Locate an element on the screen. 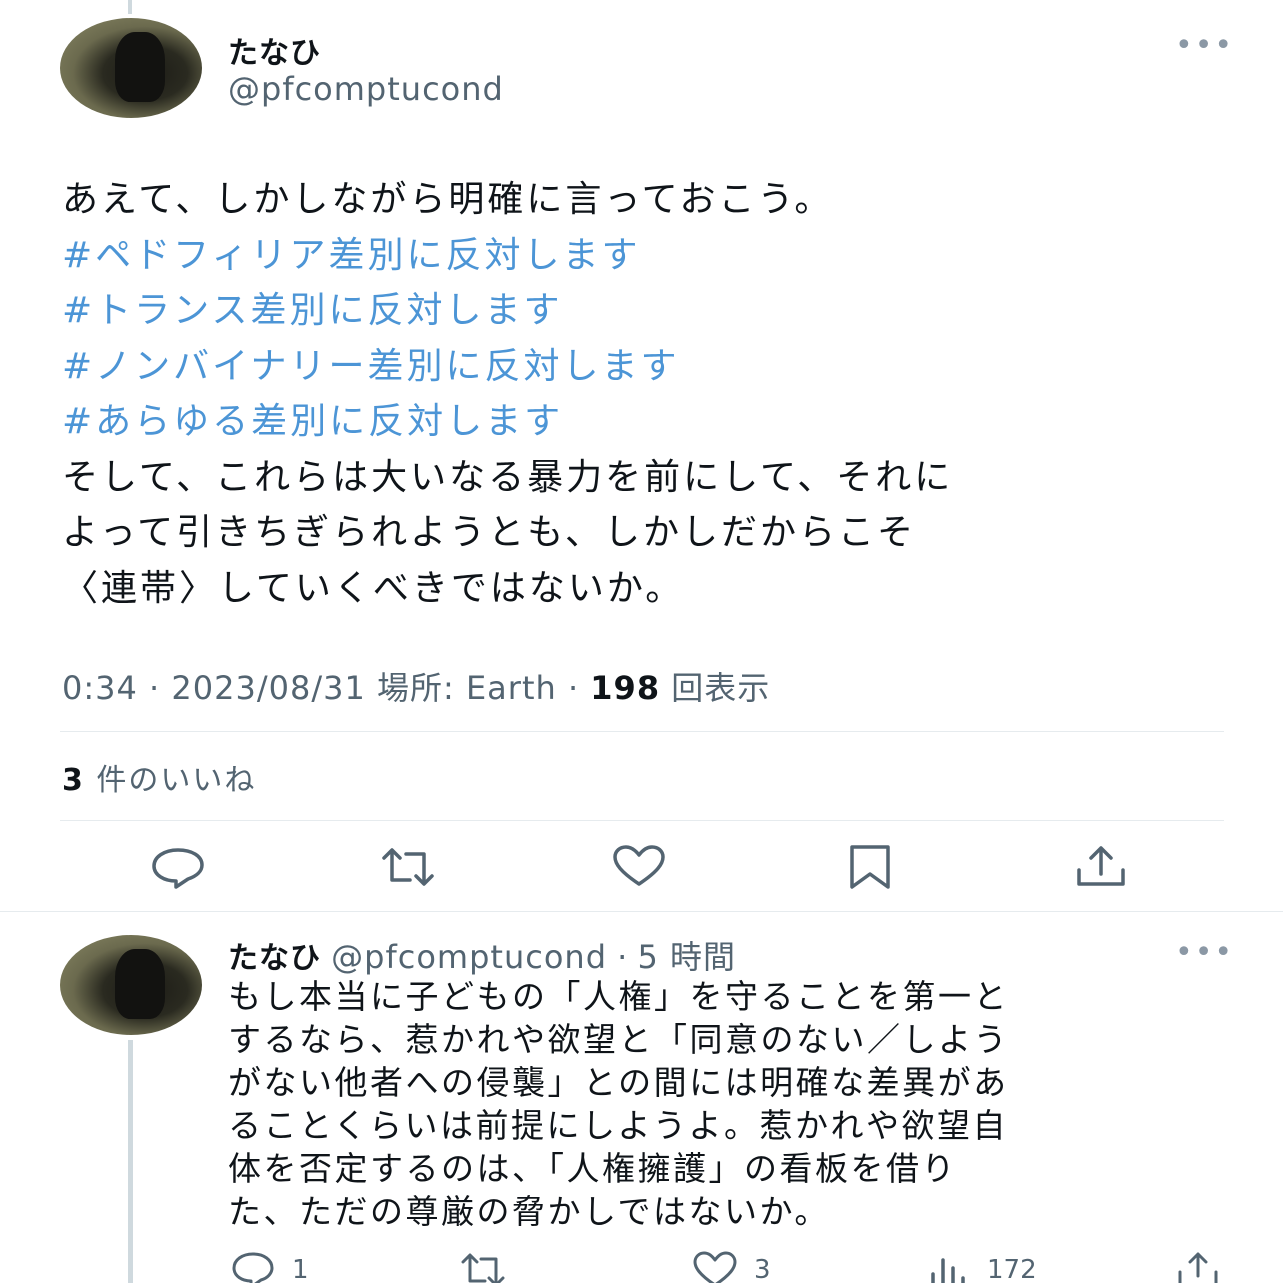 Image resolution: width=1283 pixels, height=1283 pixels. reply-count: 1 is located at coordinates (300, 1269).